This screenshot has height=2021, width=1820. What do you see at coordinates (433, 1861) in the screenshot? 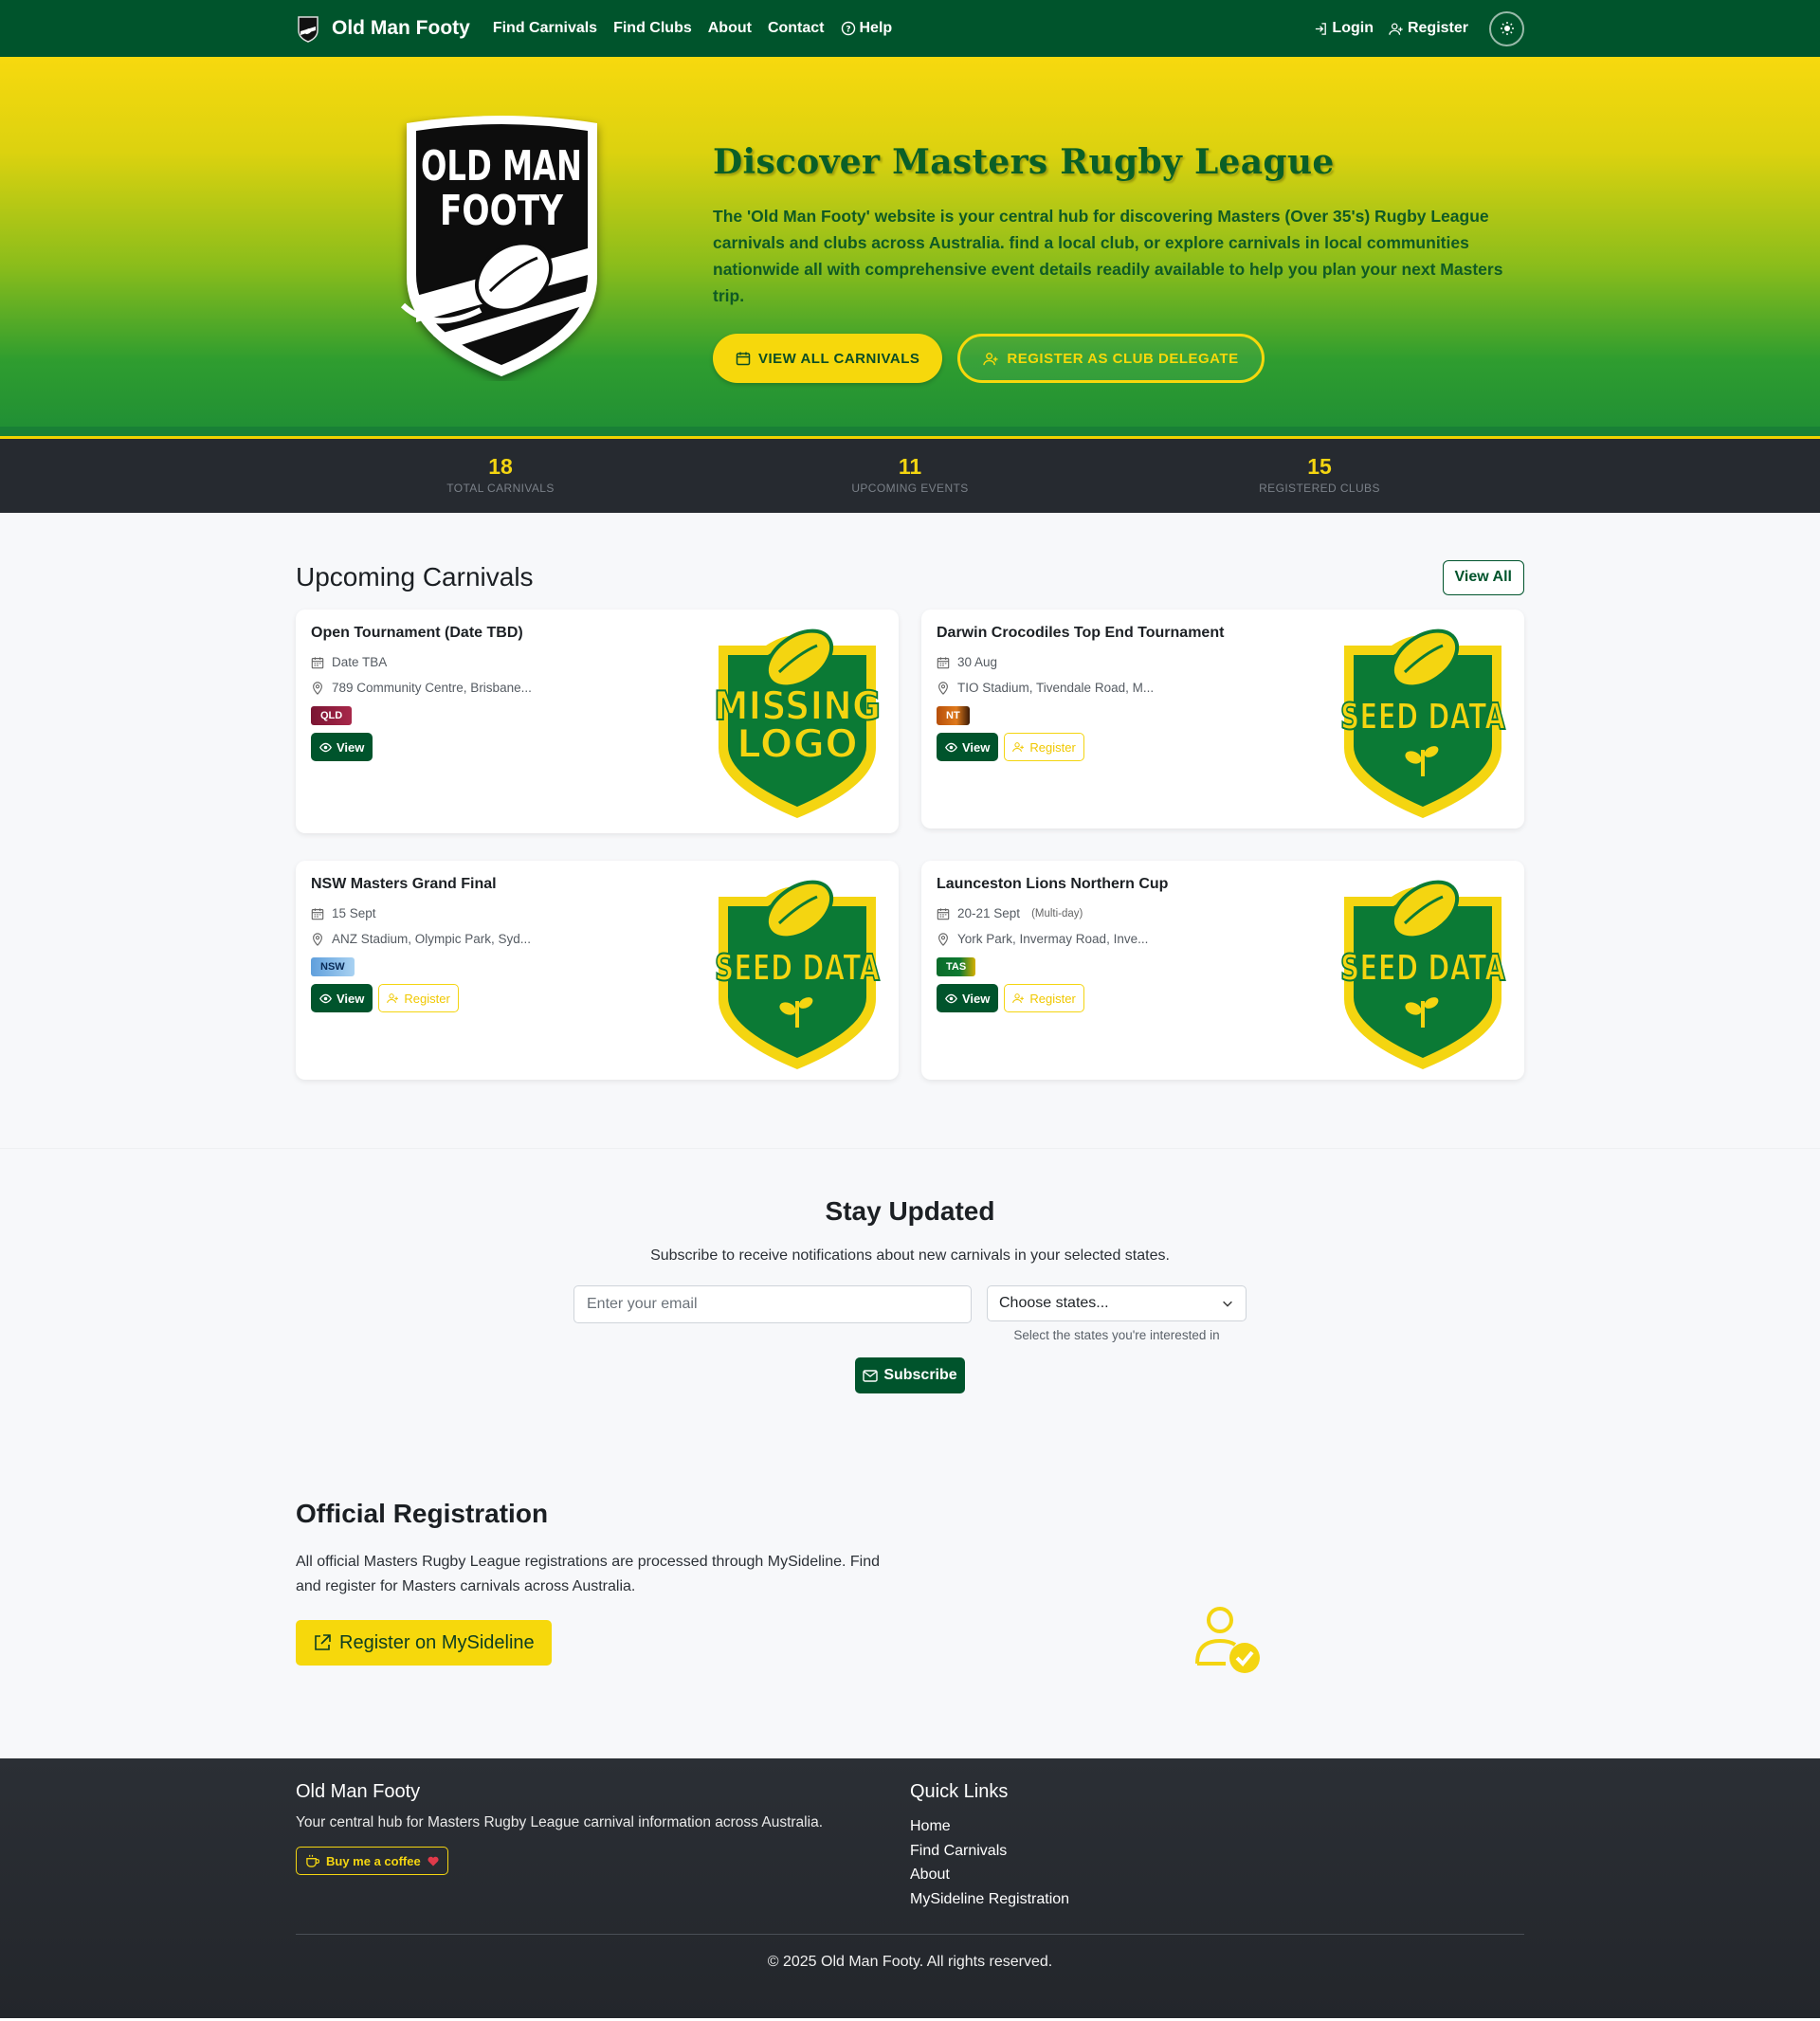
I see `heart-icon` at bounding box center [433, 1861].